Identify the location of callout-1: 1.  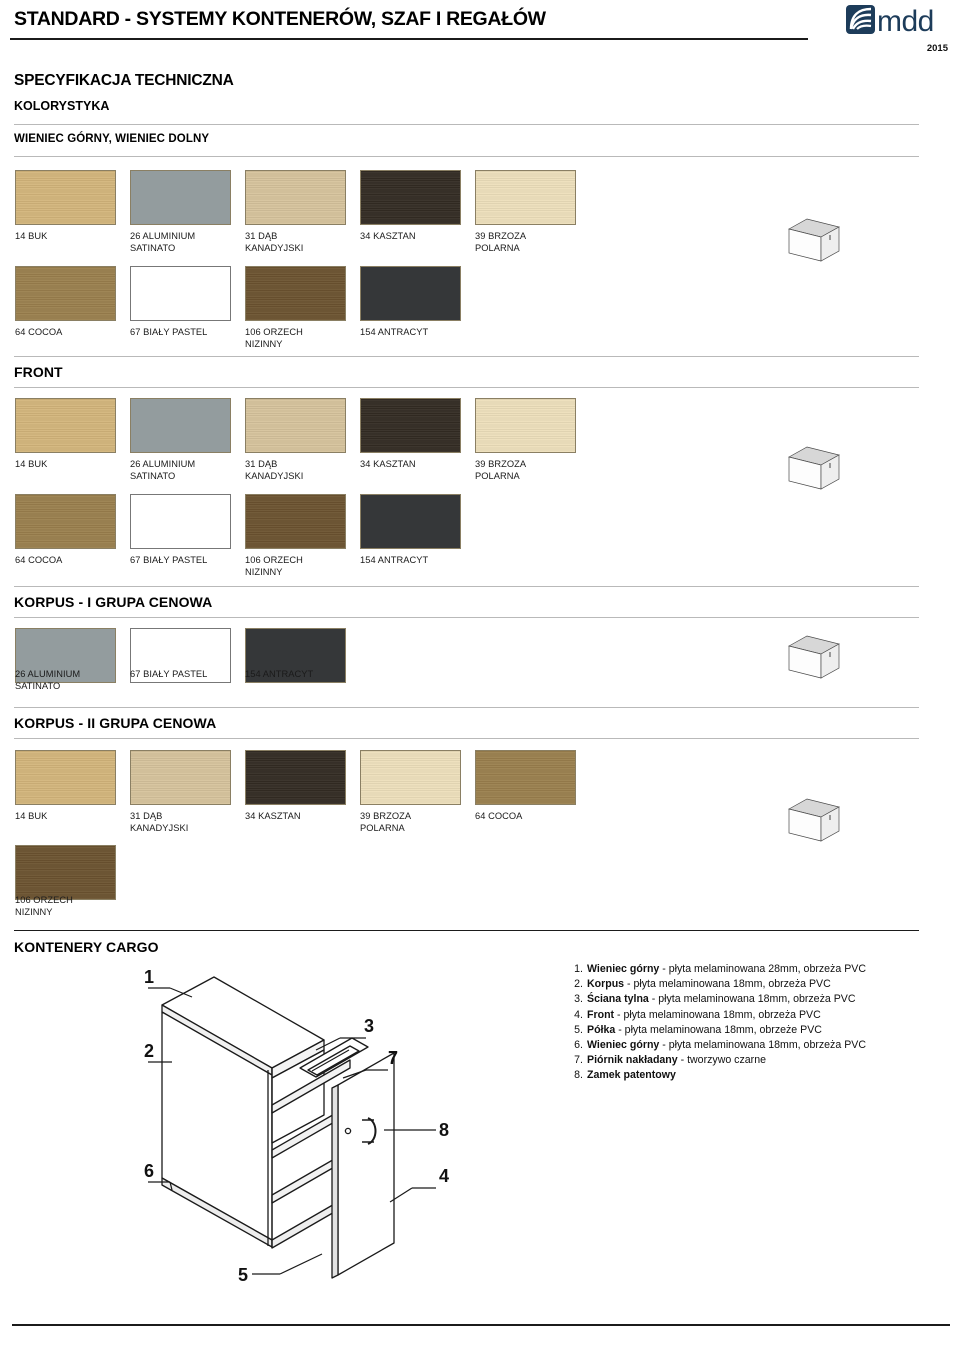
(149, 977).